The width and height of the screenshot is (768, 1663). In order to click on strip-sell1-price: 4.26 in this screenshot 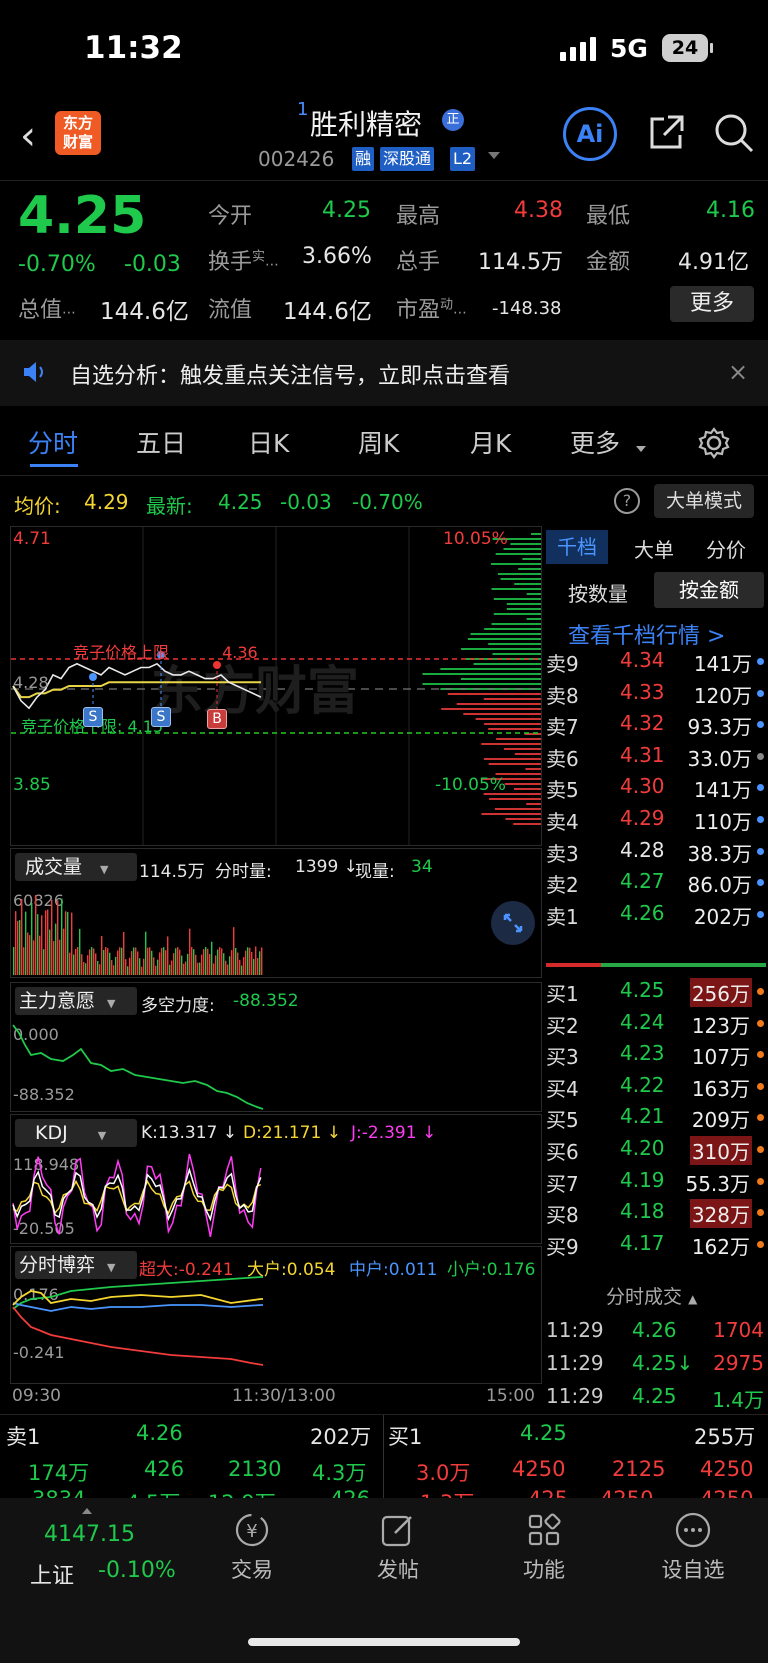, I will do `click(159, 1433)`.